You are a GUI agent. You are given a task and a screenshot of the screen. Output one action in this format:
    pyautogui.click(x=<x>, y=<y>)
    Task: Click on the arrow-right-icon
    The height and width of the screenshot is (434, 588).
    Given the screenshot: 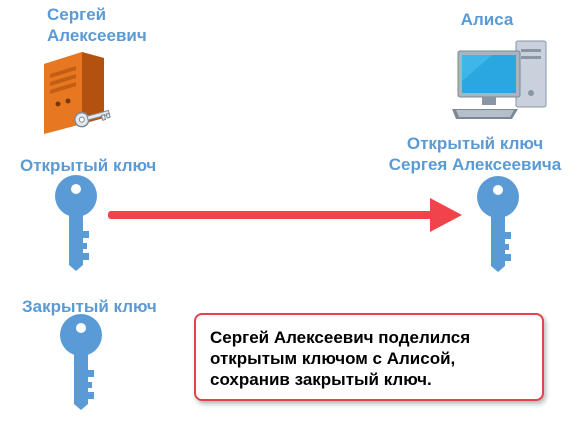 What is the action you would take?
    pyautogui.click(x=285, y=215)
    